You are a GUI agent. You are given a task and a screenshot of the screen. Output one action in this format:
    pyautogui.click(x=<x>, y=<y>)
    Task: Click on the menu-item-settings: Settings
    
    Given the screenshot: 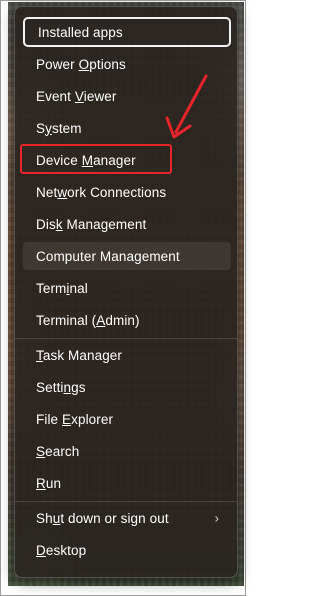 What is the action you would take?
    pyautogui.click(x=127, y=387)
    